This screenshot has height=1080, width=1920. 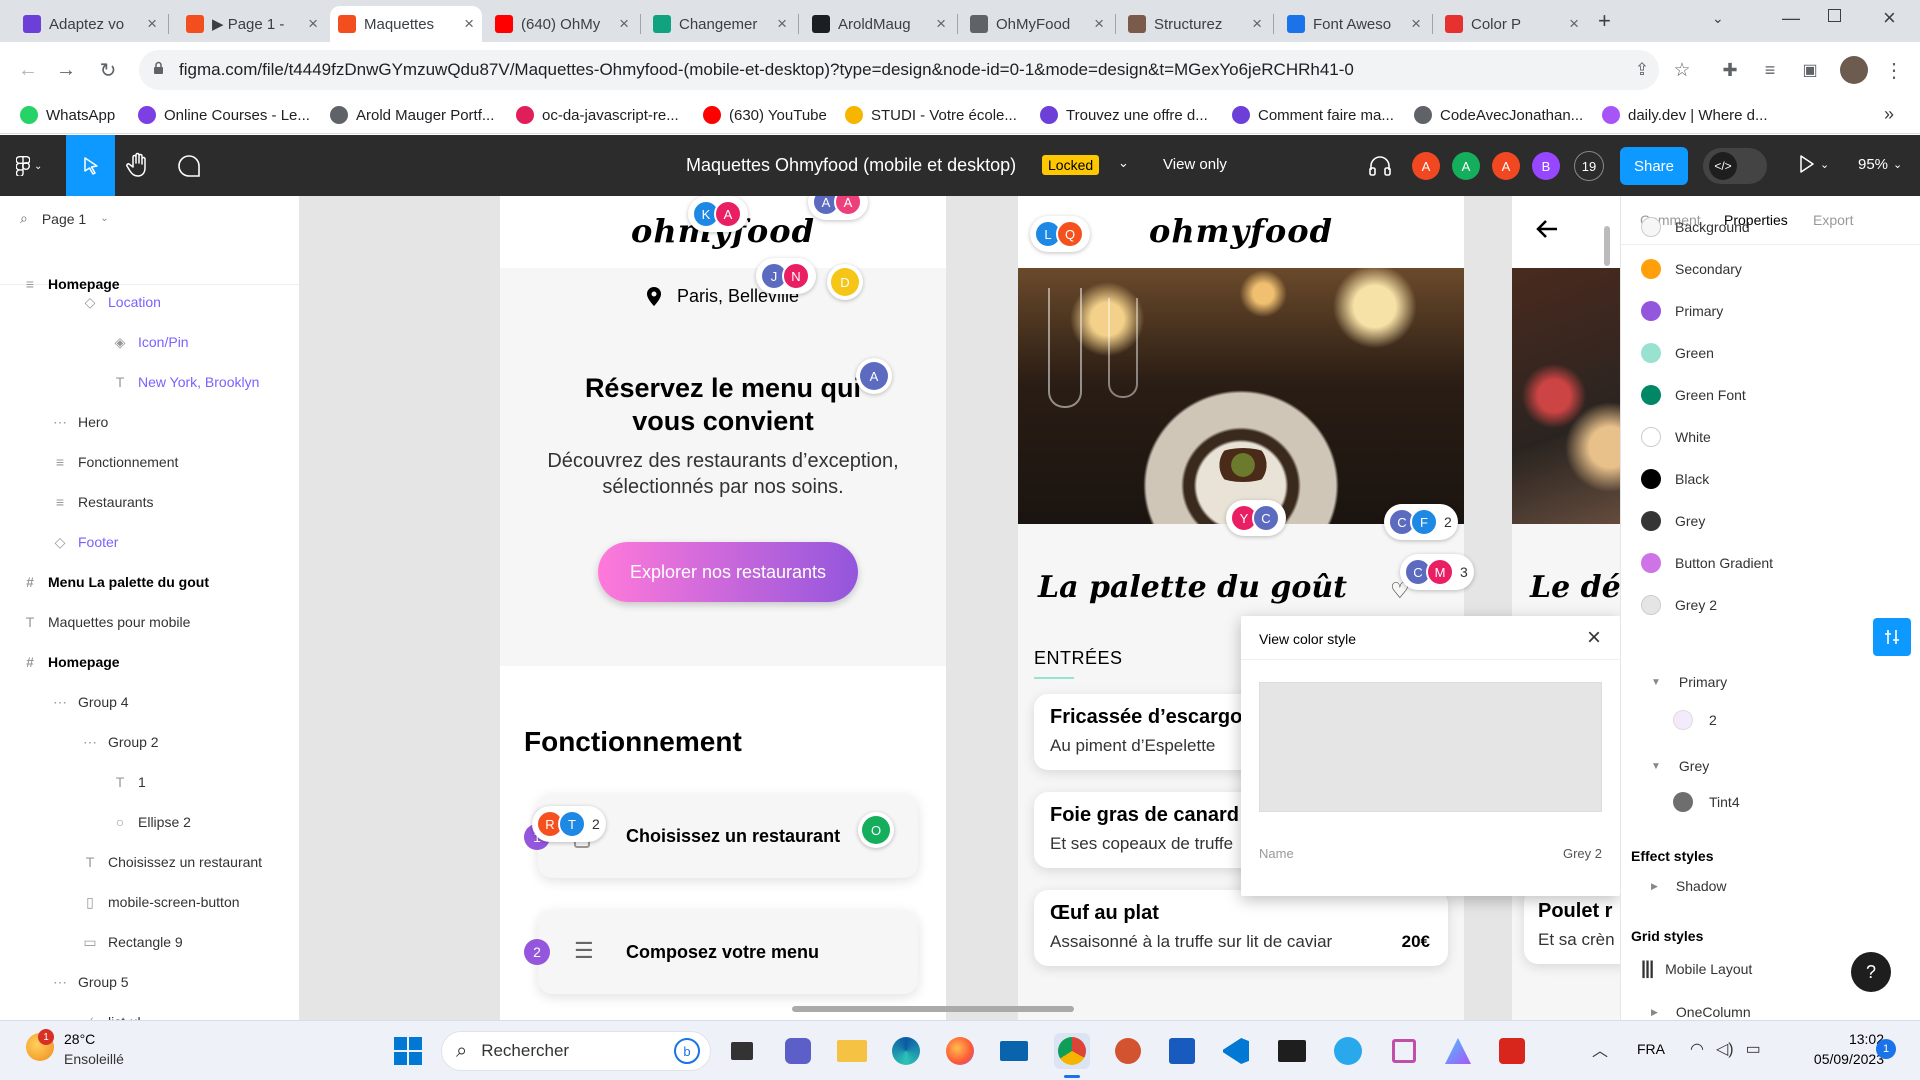 What do you see at coordinates (1718, 18) in the screenshot?
I see `tab-search-chevron-icon: ⌄` at bounding box center [1718, 18].